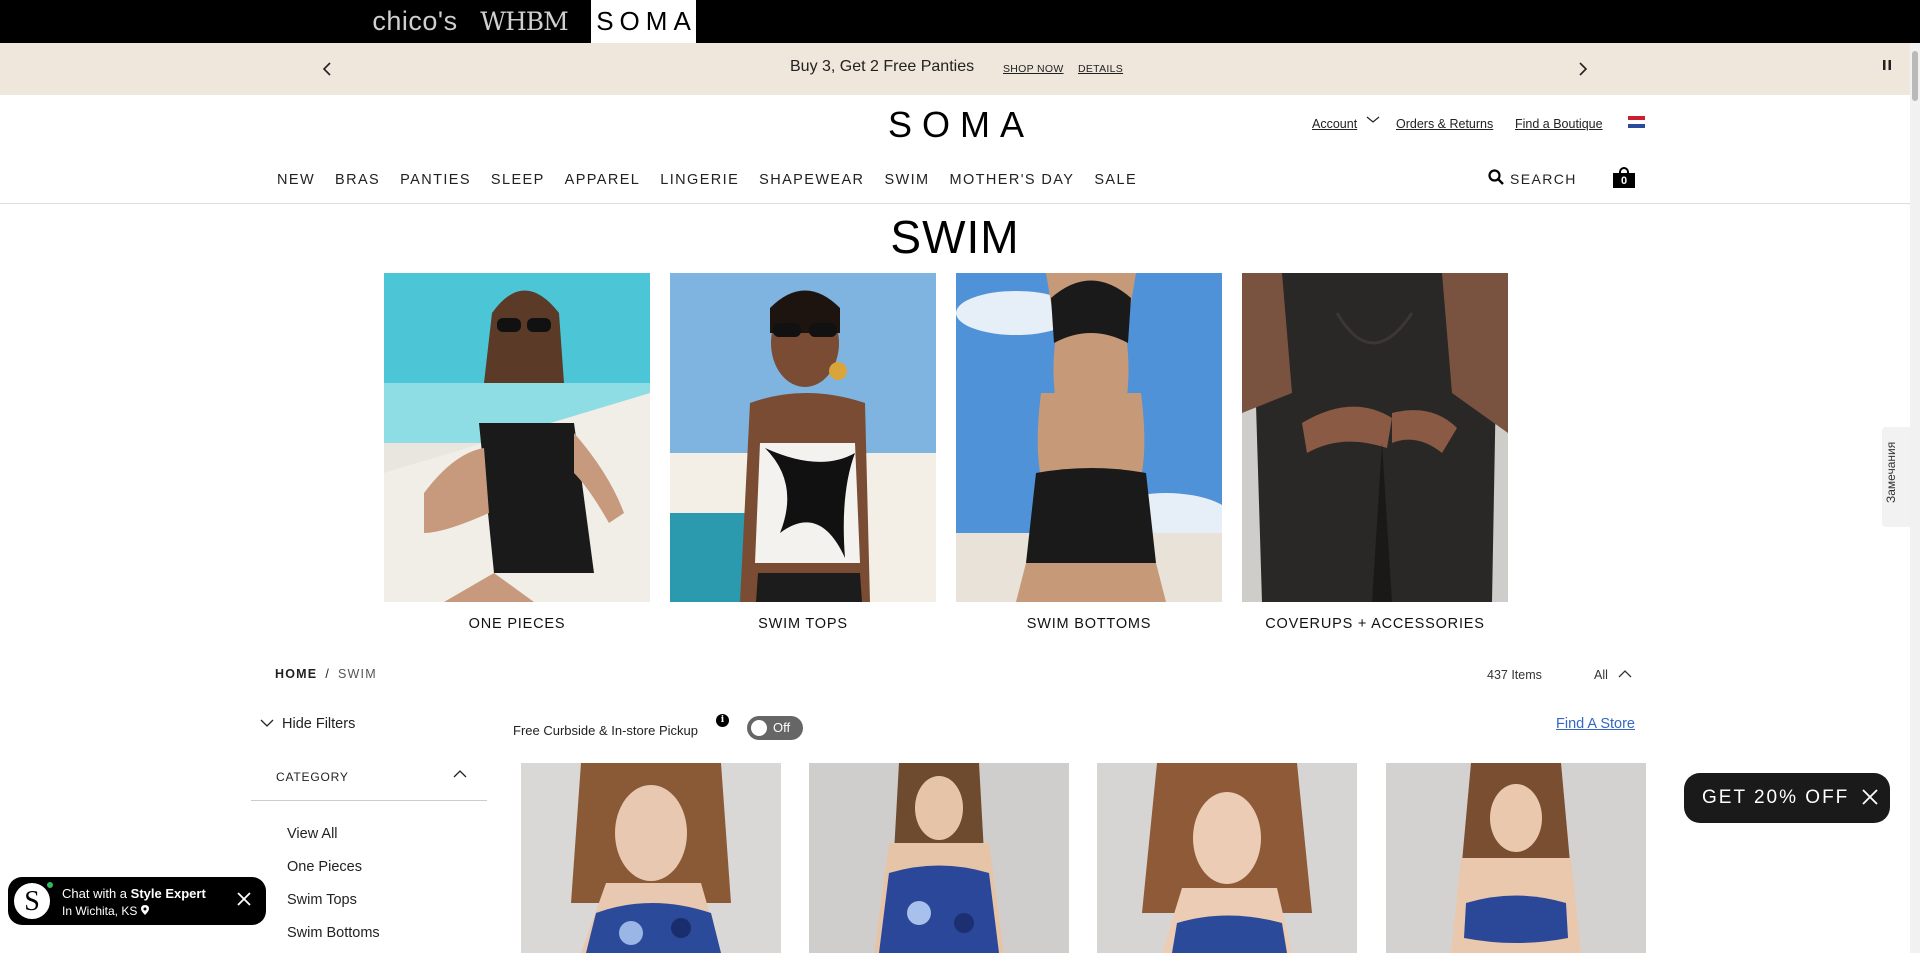 The width and height of the screenshot is (1920, 953). I want to click on chat-location: In Wichita, KS, so click(105, 911).